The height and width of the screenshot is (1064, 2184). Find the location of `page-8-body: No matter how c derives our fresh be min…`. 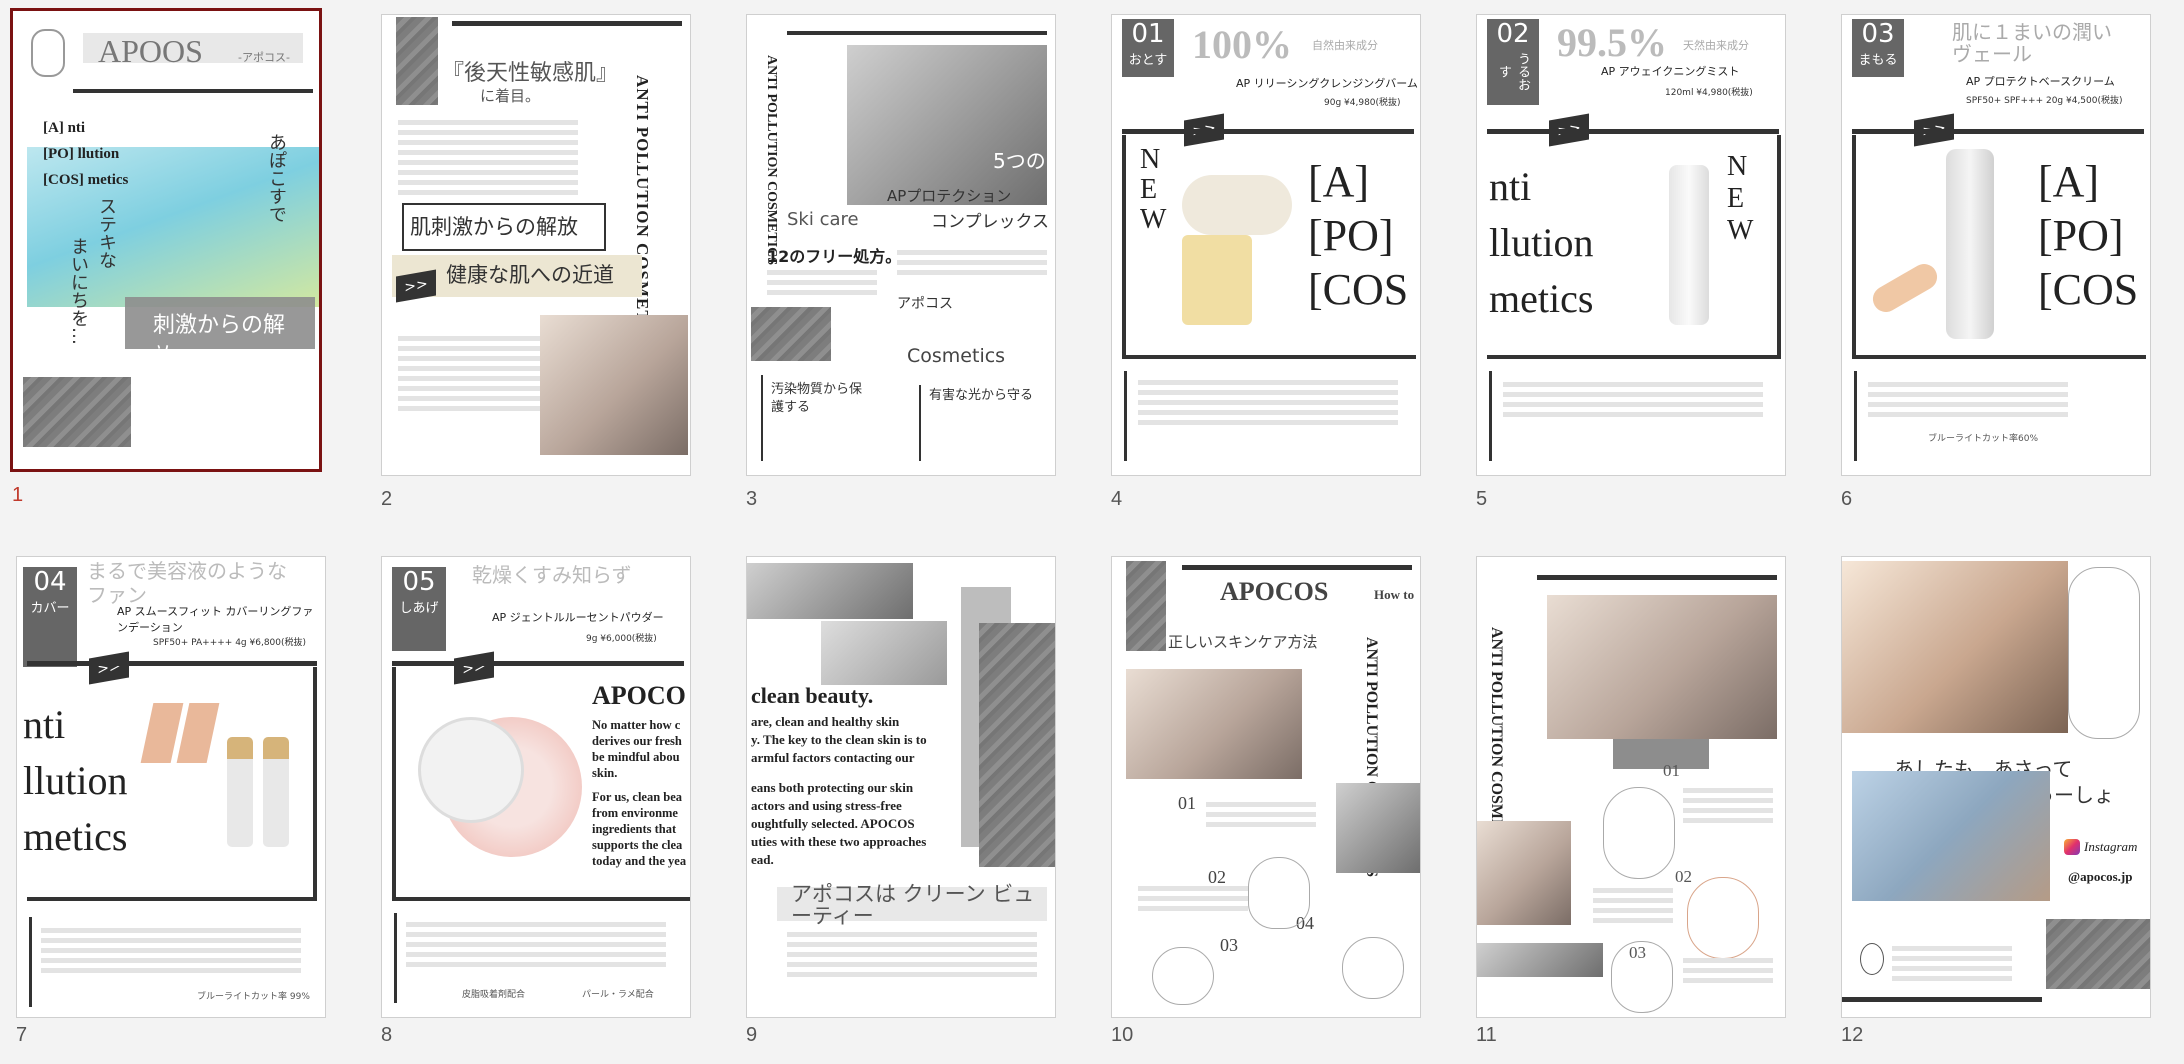

page-8-body: No matter how c derives our fresh be min… is located at coordinates (639, 793).